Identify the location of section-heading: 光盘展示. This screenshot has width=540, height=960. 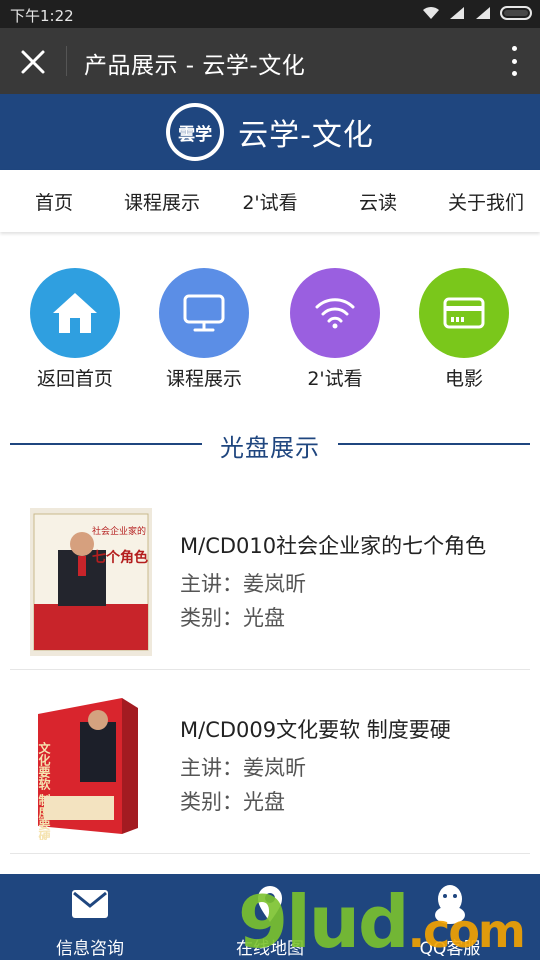
(270, 444).